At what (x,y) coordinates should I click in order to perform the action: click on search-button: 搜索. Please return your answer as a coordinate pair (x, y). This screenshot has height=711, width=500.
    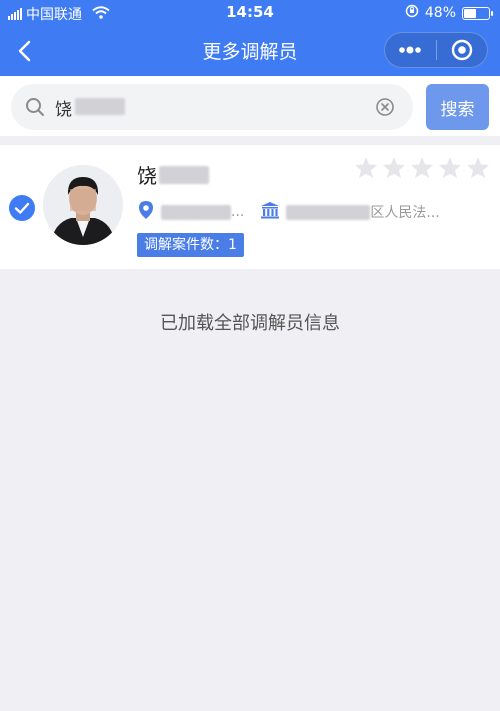
    Looking at the image, I should click on (457, 107).